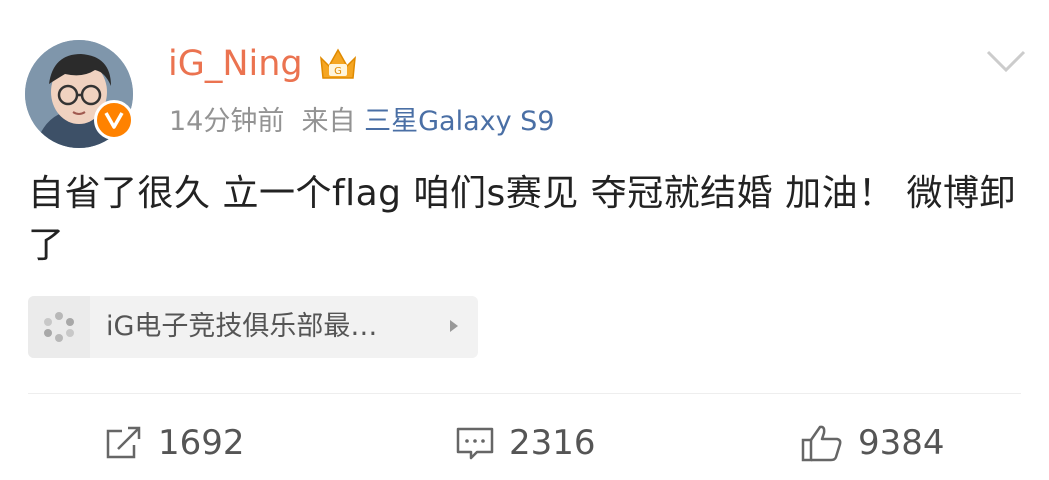 The image size is (1049, 480). I want to click on username: iG_Ning, so click(235, 64).